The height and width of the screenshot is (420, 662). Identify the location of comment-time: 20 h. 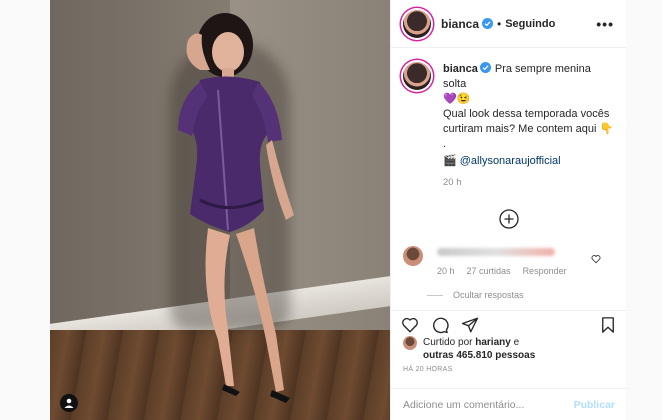
(446, 271).